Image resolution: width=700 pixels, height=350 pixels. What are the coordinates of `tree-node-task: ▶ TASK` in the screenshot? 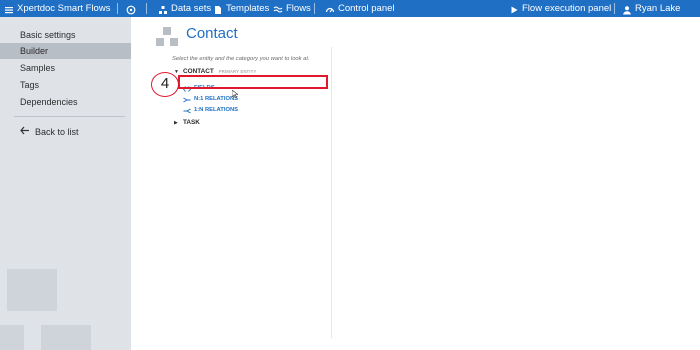 It's located at (187, 122).